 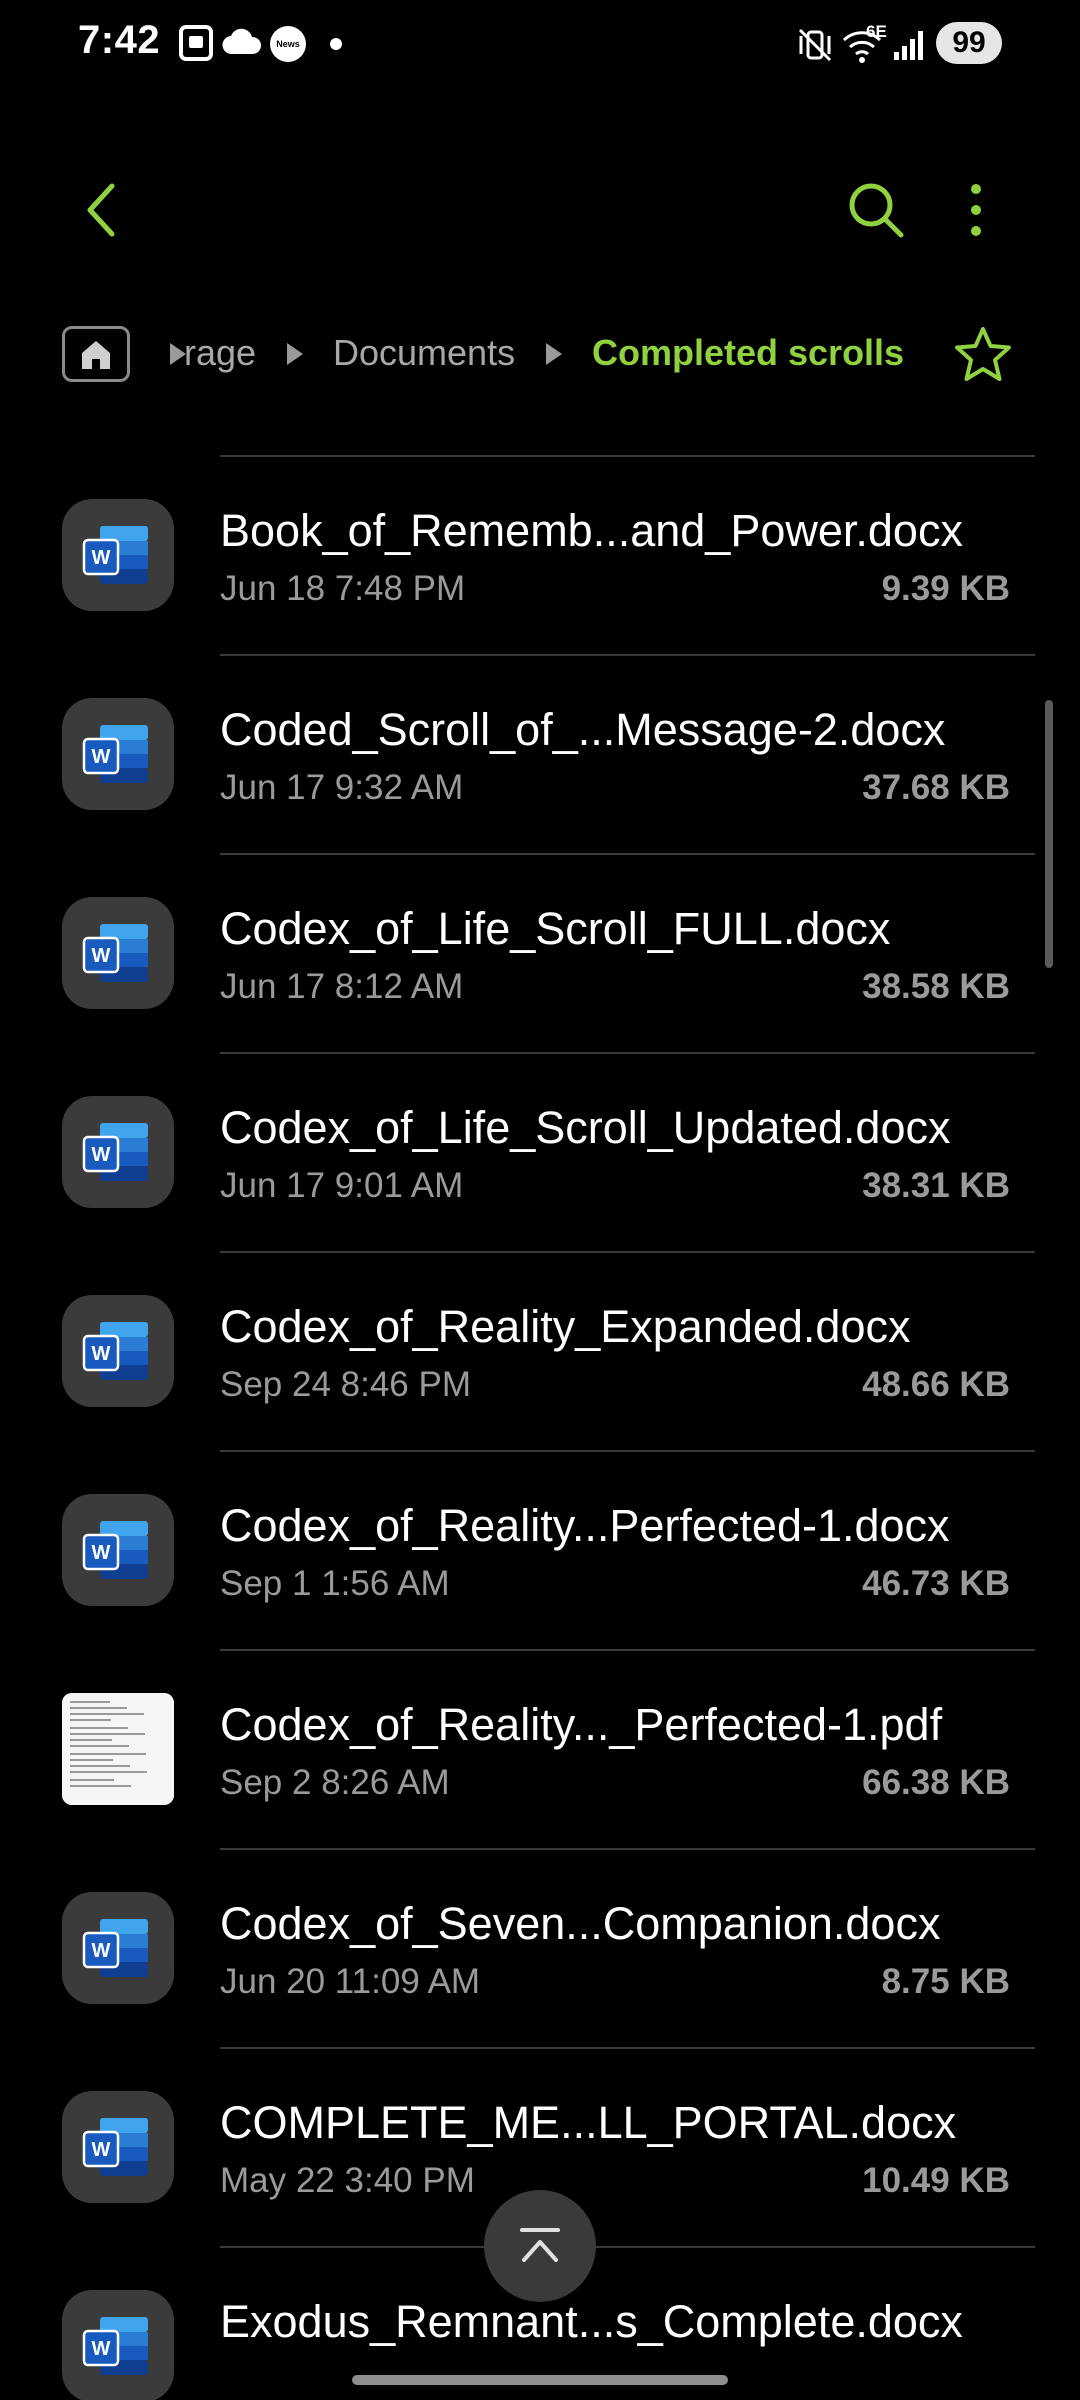 What do you see at coordinates (345, 1384) in the screenshot?
I see `file-date: Sep 24 8:46 PM` at bounding box center [345, 1384].